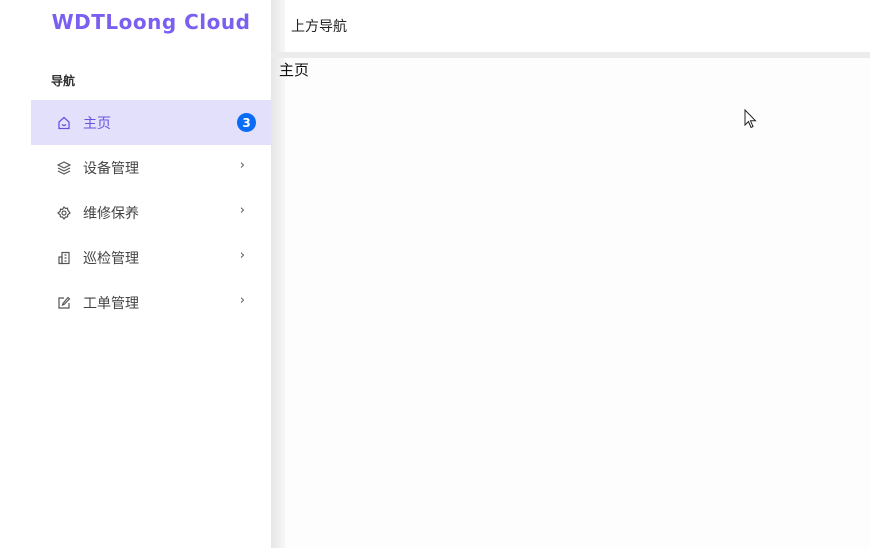  I want to click on sidebar-item-label: 巡检管理, so click(111, 258).